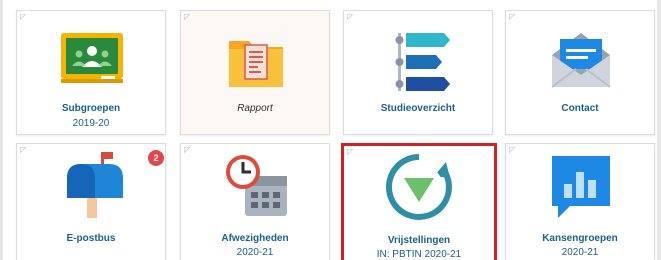 The height and width of the screenshot is (260, 661). I want to click on tile-e-postbus: ◸ 2 E-postbus, so click(91, 201).